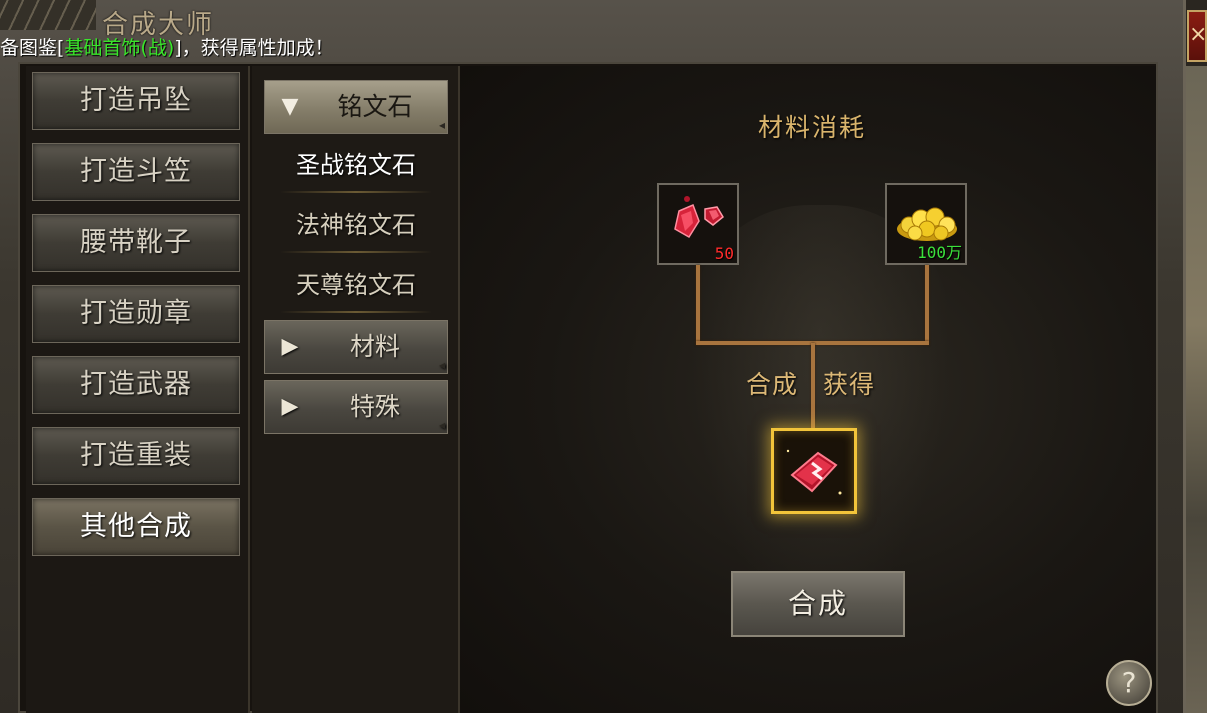  Describe the element at coordinates (698, 224) in the screenshot. I see `material-slot-gem: 50` at that location.